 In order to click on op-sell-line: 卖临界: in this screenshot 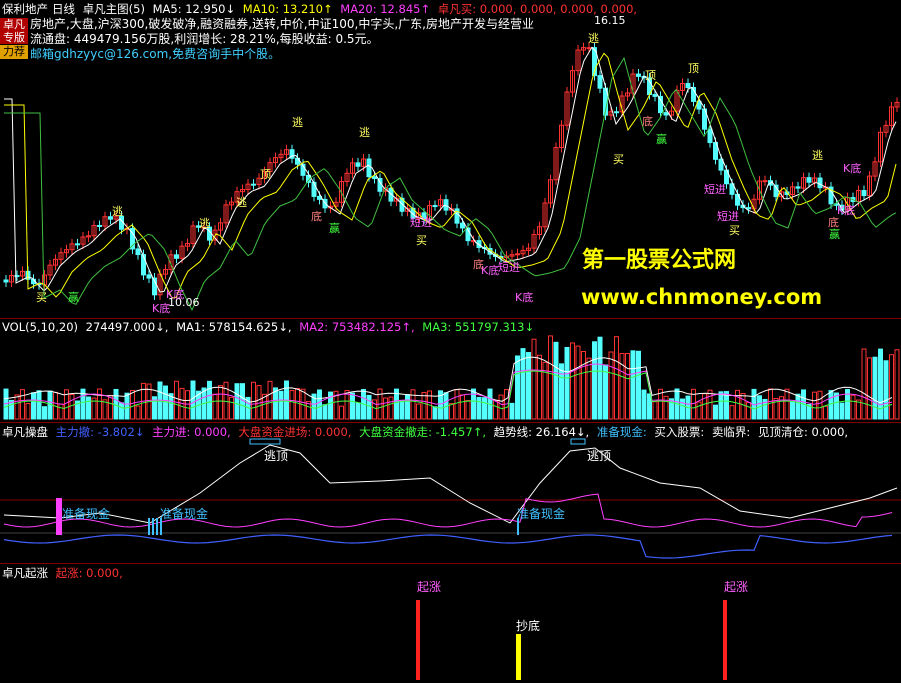, I will do `click(731, 432)`.